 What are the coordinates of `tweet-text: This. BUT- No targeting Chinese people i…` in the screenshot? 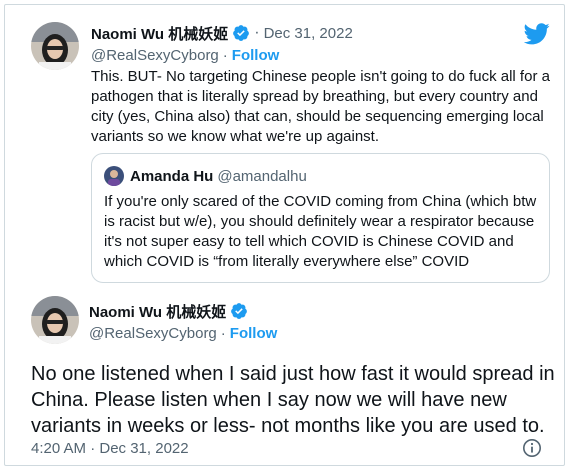 It's located at (320, 106).